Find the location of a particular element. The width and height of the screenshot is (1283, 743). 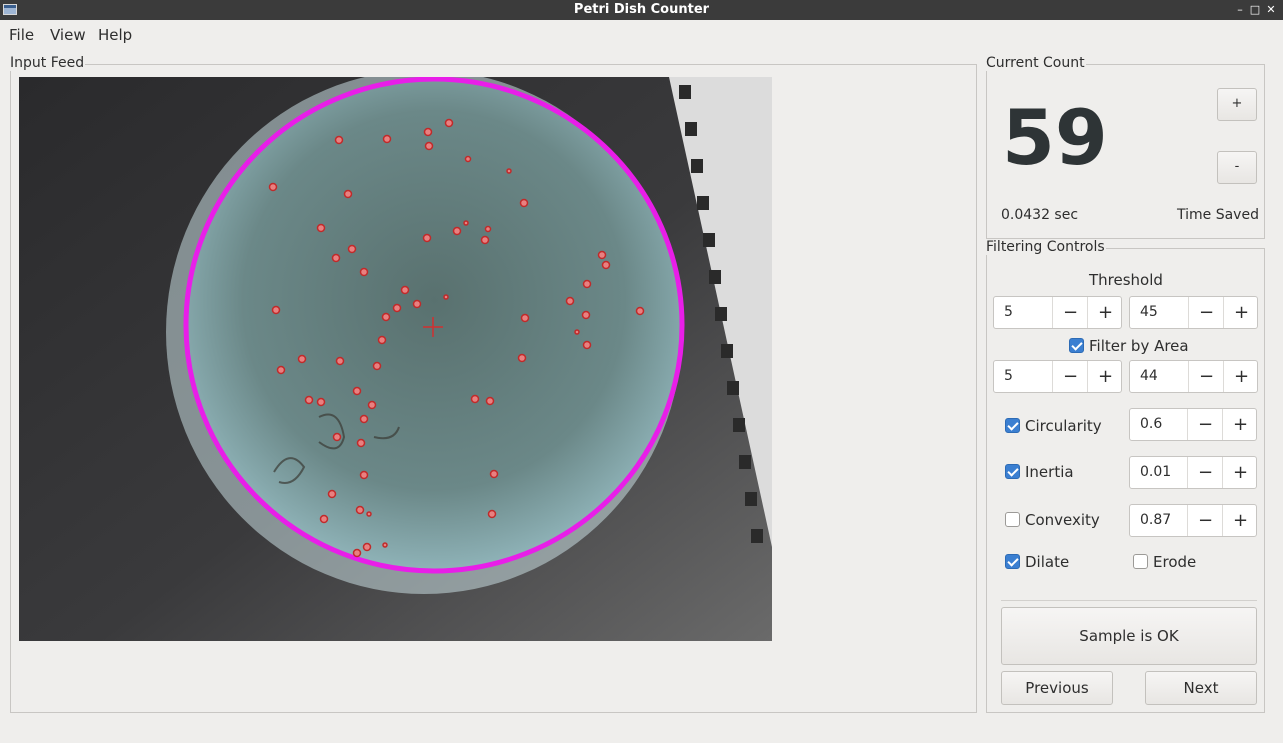

close-icon: ✕ is located at coordinates (1271, 10).